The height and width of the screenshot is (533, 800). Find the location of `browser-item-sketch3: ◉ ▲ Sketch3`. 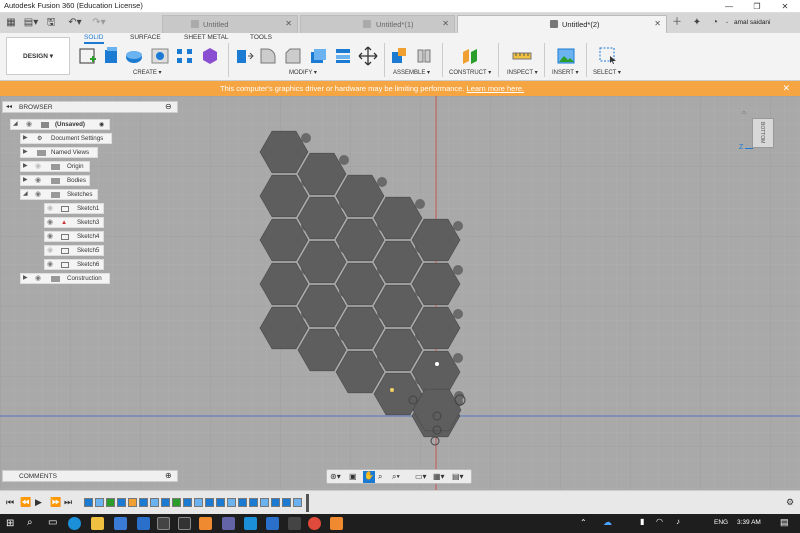

browser-item-sketch3: ◉ ▲ Sketch3 is located at coordinates (74, 222).